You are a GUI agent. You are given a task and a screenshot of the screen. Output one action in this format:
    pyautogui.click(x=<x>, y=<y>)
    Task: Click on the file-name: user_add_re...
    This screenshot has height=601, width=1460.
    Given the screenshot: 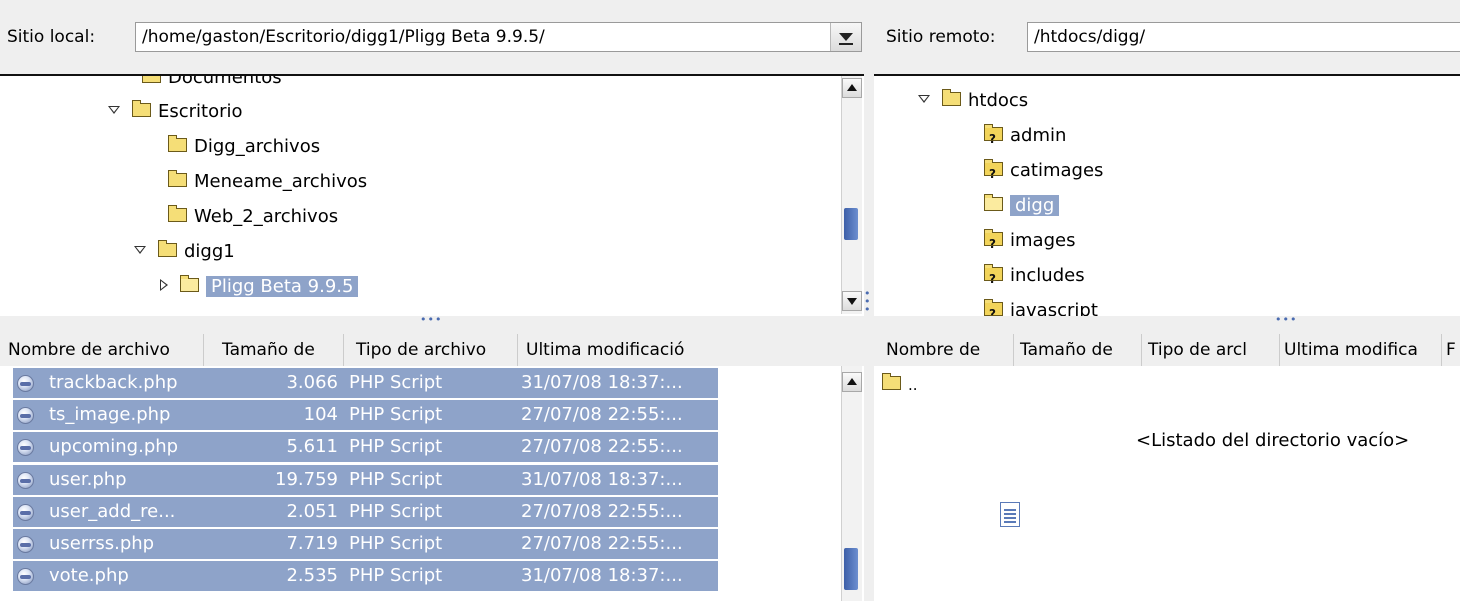 What is the action you would take?
    pyautogui.click(x=112, y=511)
    